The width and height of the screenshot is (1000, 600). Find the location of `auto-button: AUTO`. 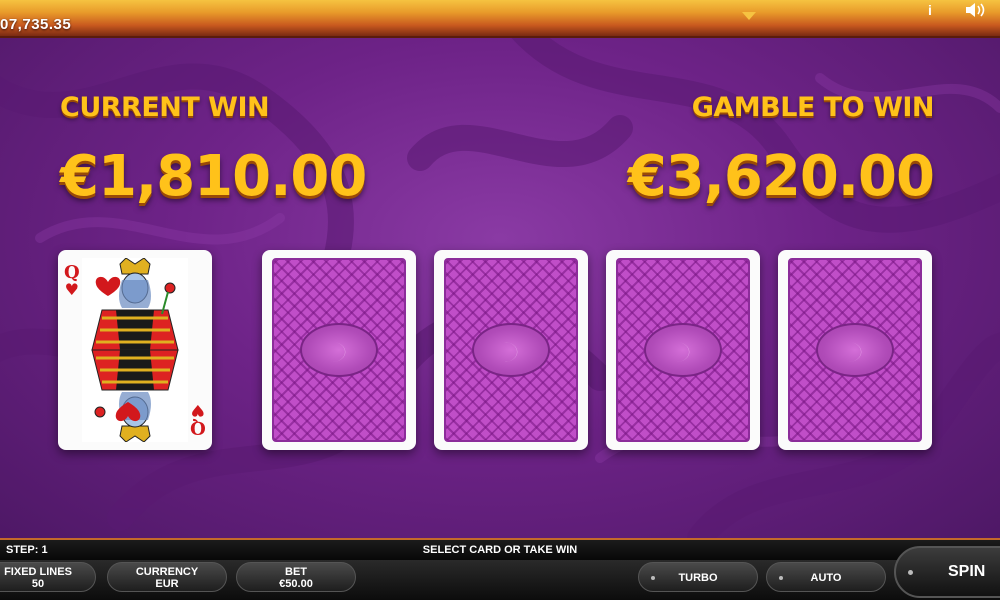

auto-button: AUTO is located at coordinates (826, 577).